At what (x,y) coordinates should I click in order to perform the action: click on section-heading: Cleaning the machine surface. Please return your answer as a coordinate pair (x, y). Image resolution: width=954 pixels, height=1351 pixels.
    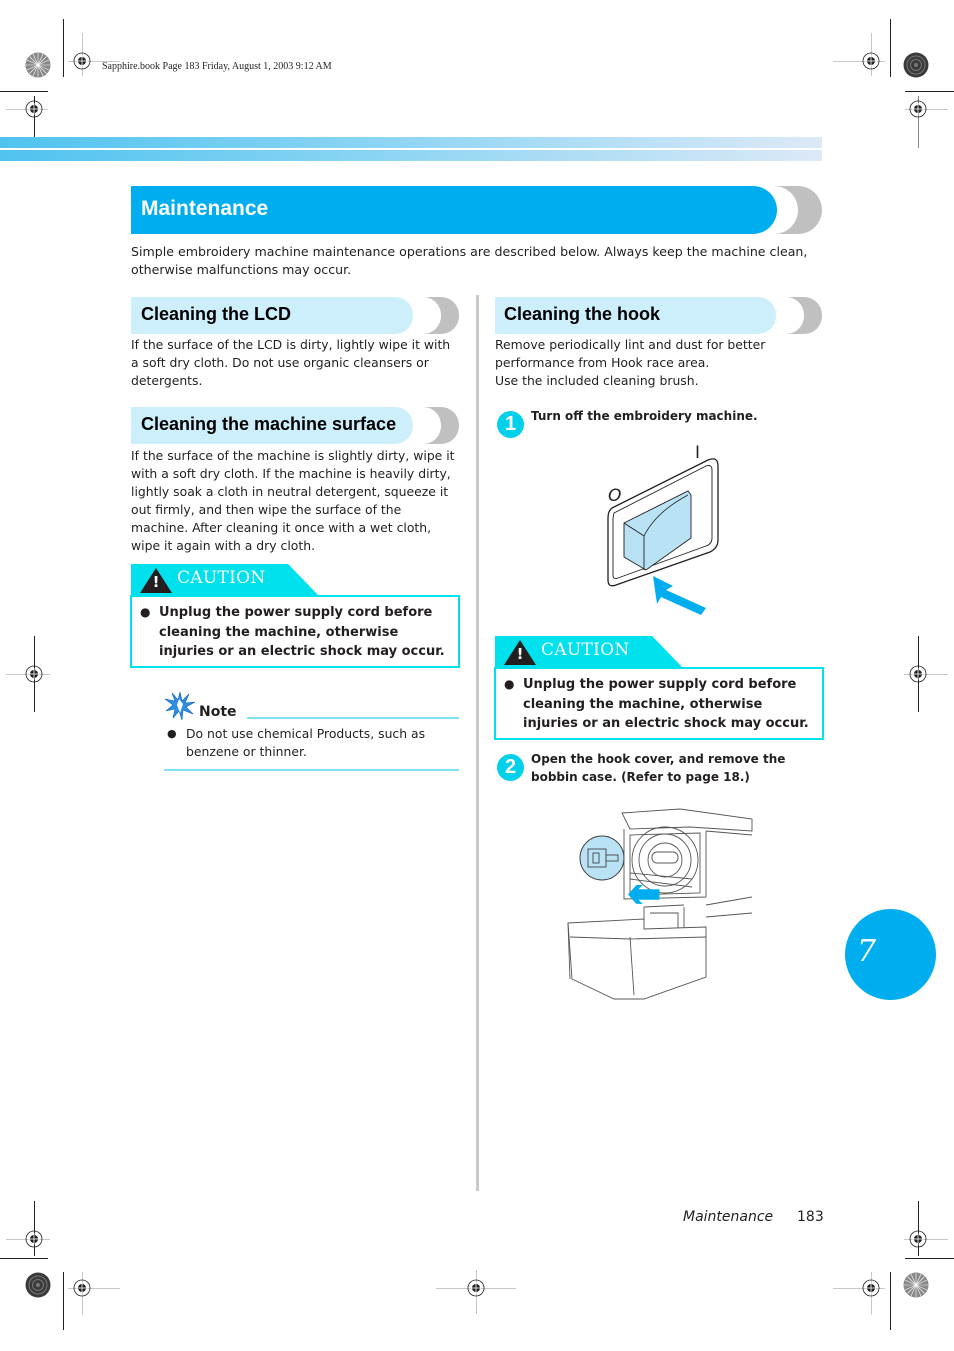
    Looking at the image, I should click on (269, 424).